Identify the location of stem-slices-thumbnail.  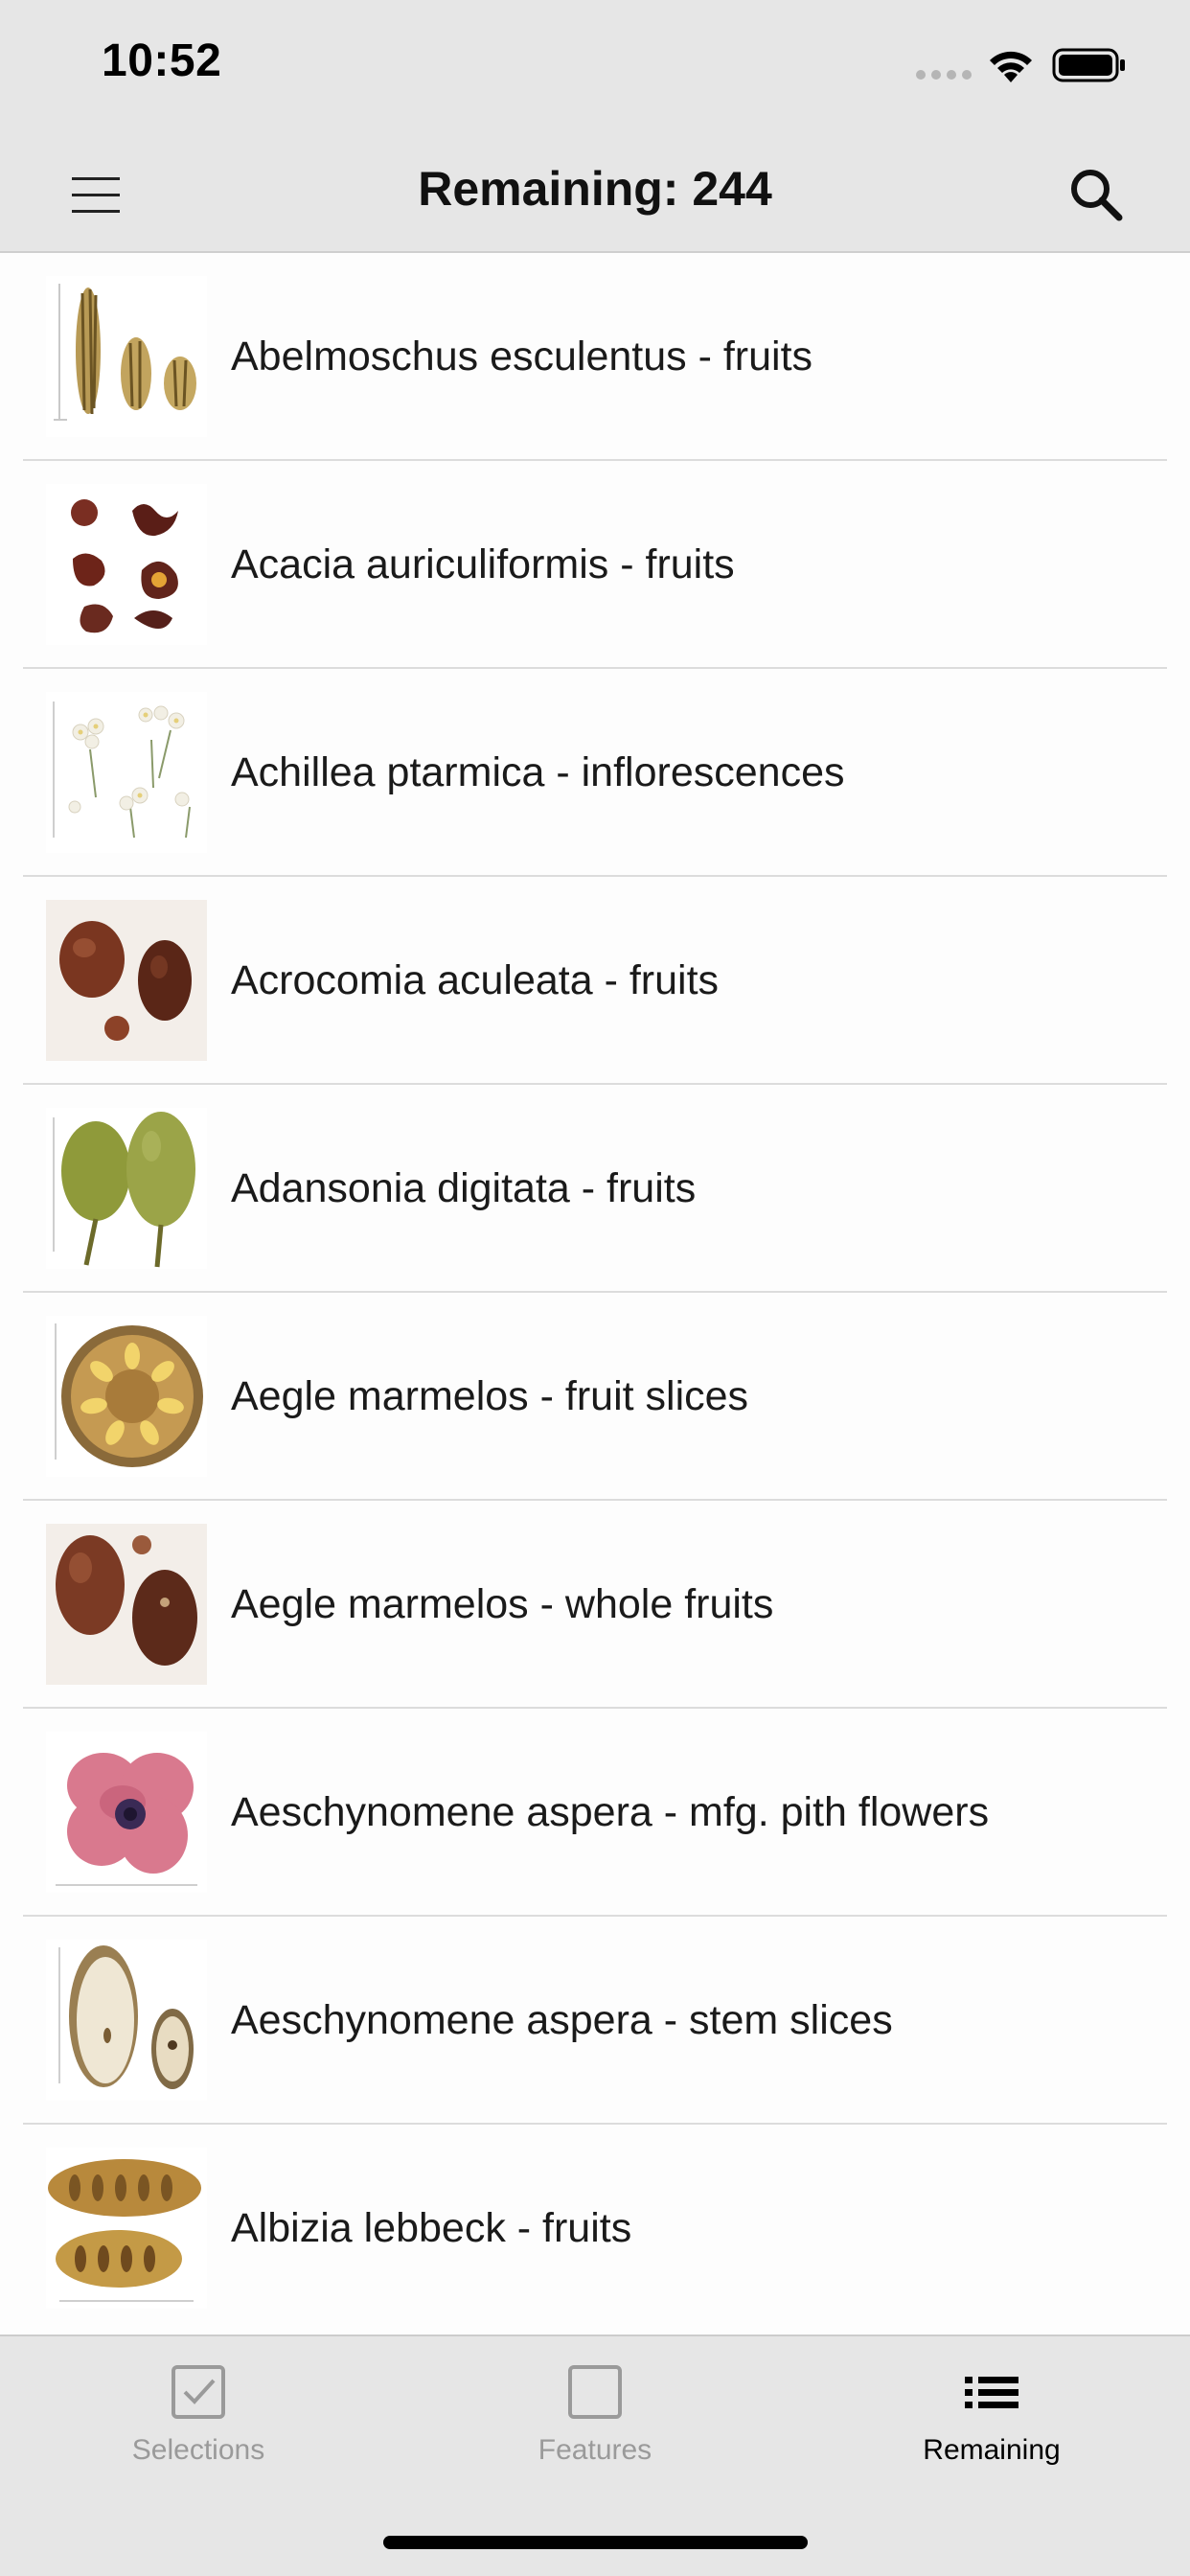
(127, 2020).